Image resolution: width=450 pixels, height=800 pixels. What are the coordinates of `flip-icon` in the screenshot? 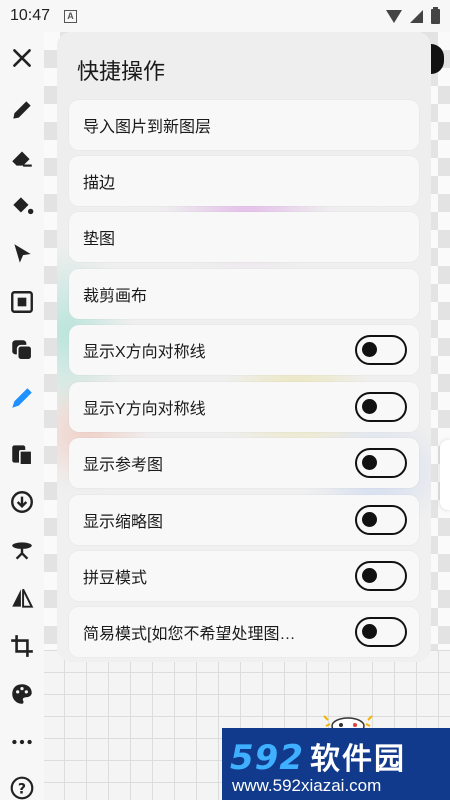 It's located at (22, 598).